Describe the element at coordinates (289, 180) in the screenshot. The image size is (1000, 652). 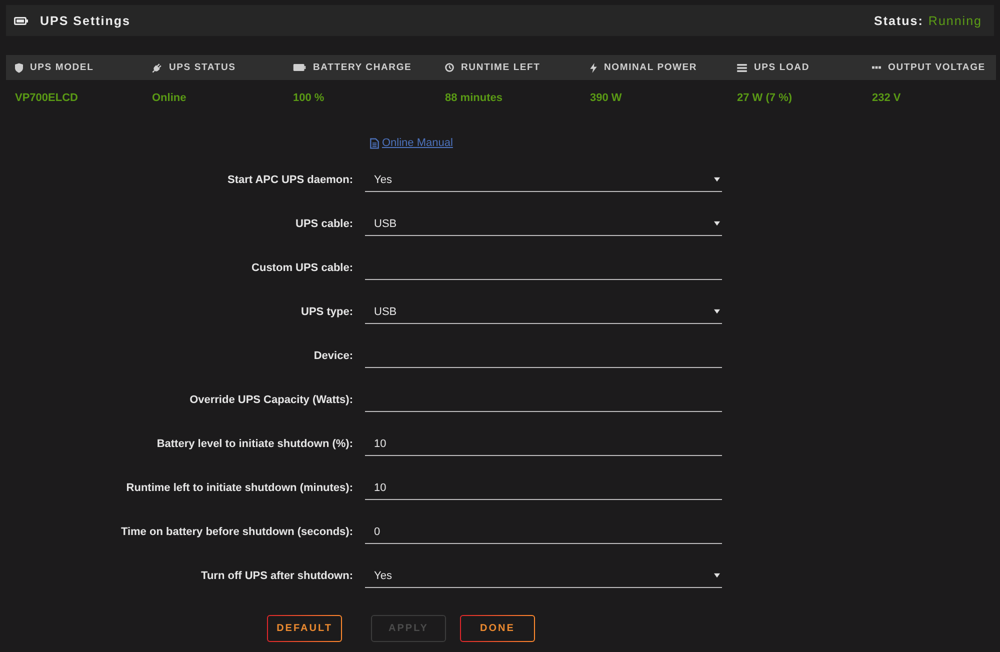
I see `field-label: Start APC UPS daemon:` at that location.